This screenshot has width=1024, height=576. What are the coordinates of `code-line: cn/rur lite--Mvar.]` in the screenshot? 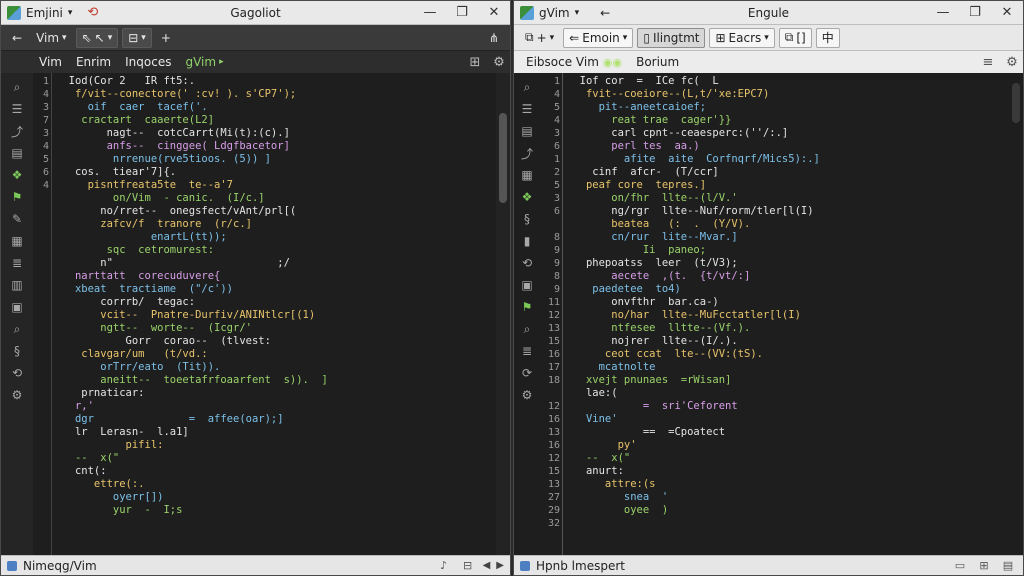 It's located at (788, 237).